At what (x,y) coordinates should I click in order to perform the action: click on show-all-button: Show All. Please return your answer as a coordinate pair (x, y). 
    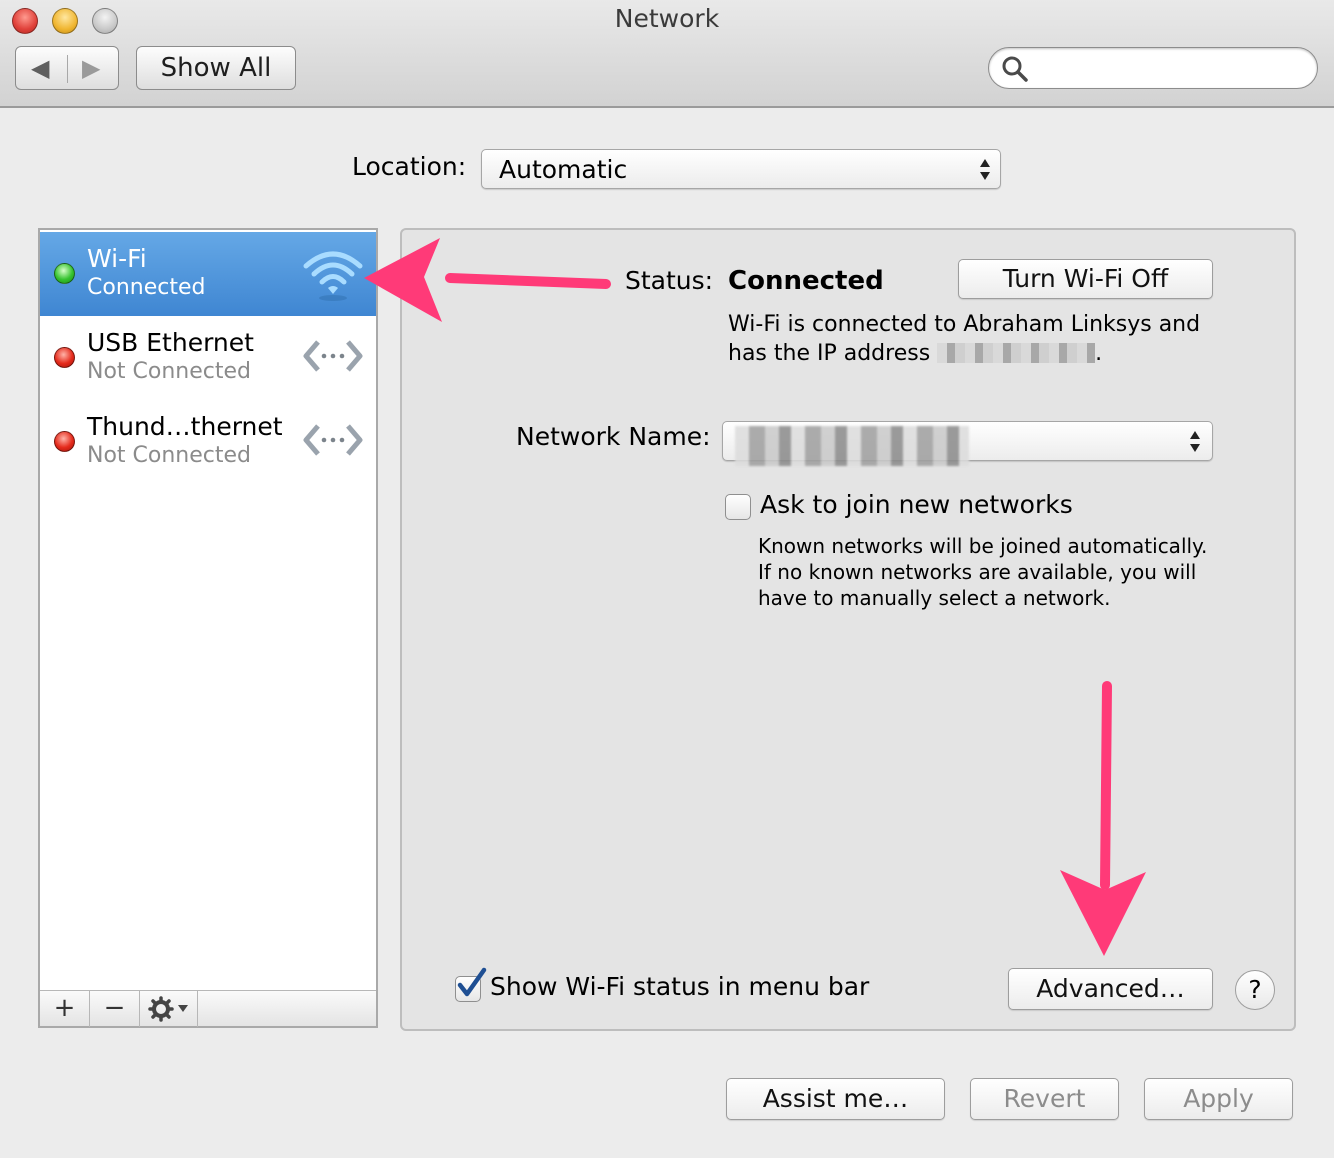
    Looking at the image, I should click on (216, 68).